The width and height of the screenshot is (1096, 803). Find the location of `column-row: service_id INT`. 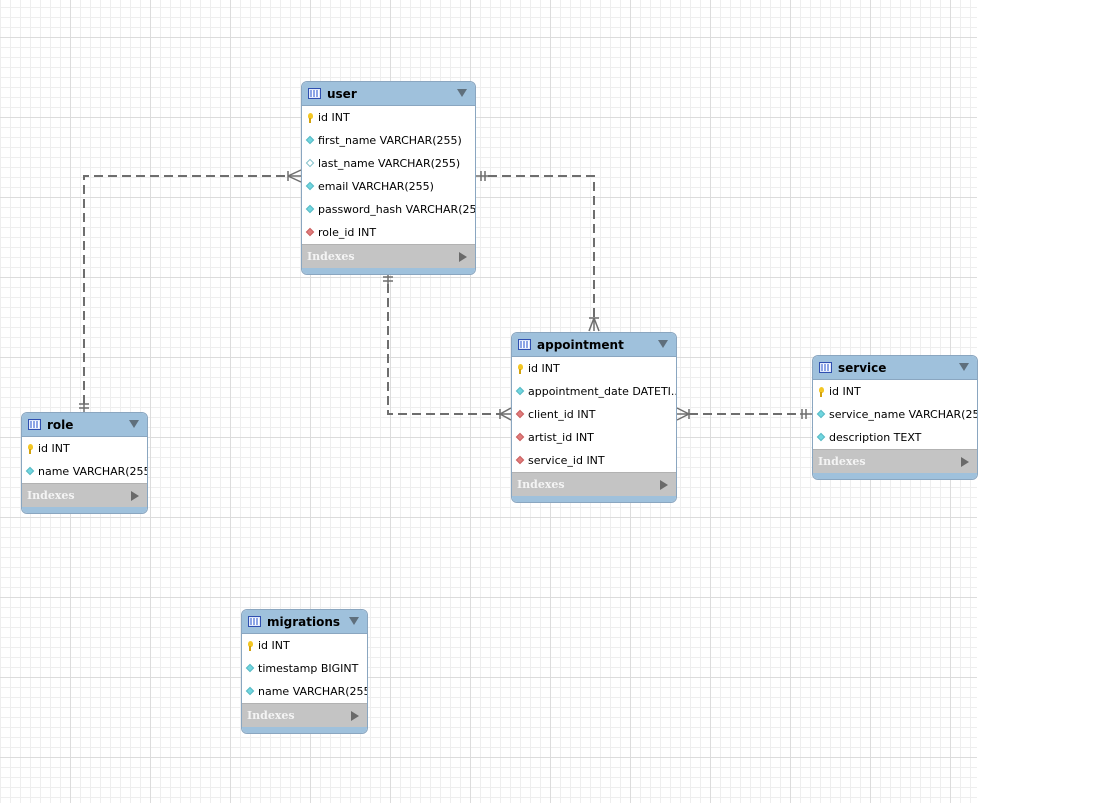

column-row: service_id INT is located at coordinates (594, 460).